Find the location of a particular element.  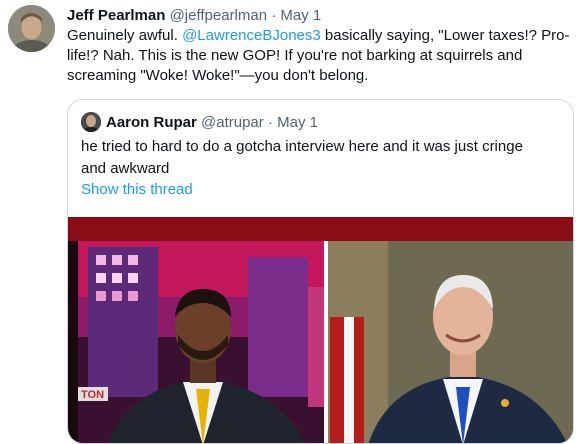

author-name: Jeff Pearlman is located at coordinates (116, 15).